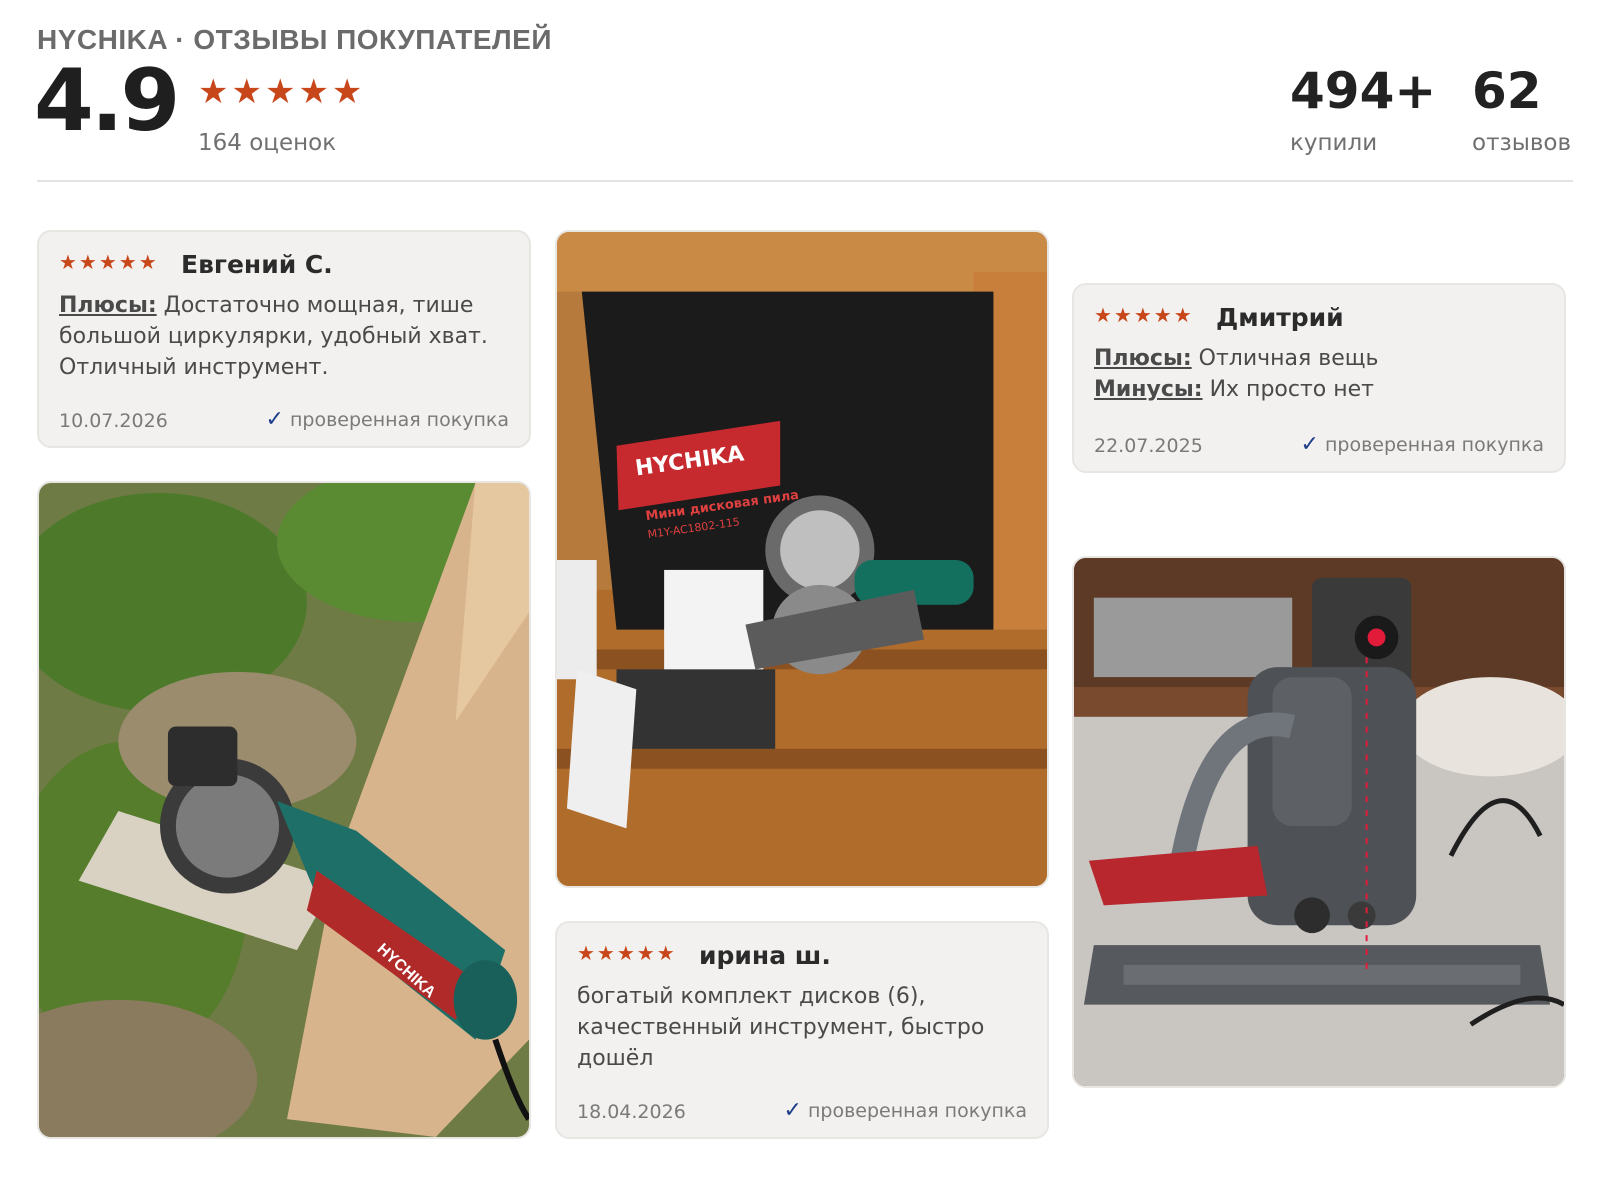 The image size is (1600, 1200). I want to click on reviews-stat: 62 отзывов, so click(1521, 111).